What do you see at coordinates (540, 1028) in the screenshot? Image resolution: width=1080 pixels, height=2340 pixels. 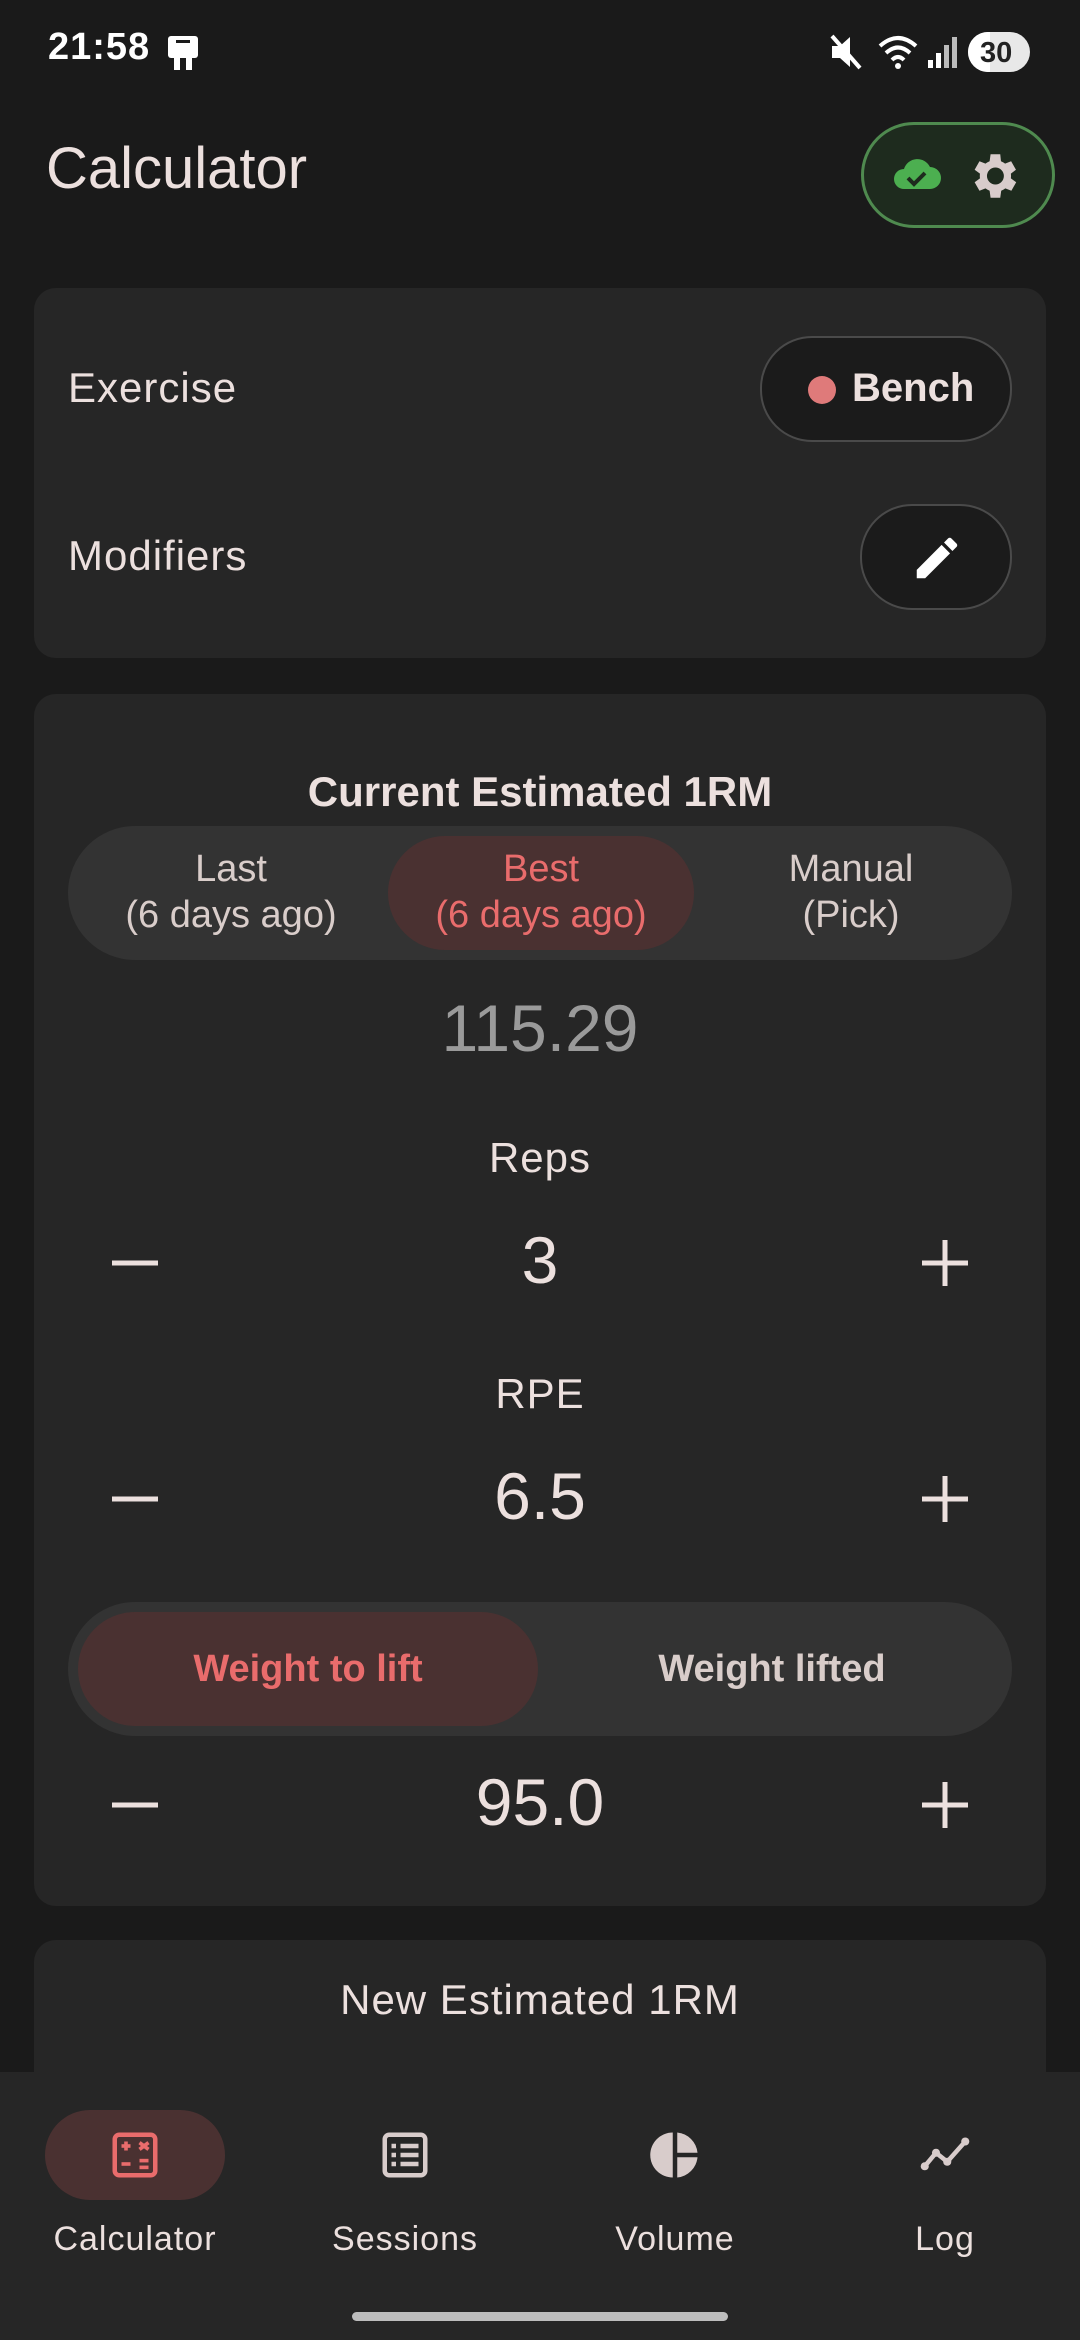 I see `estimated-1rm-value: 115.29` at bounding box center [540, 1028].